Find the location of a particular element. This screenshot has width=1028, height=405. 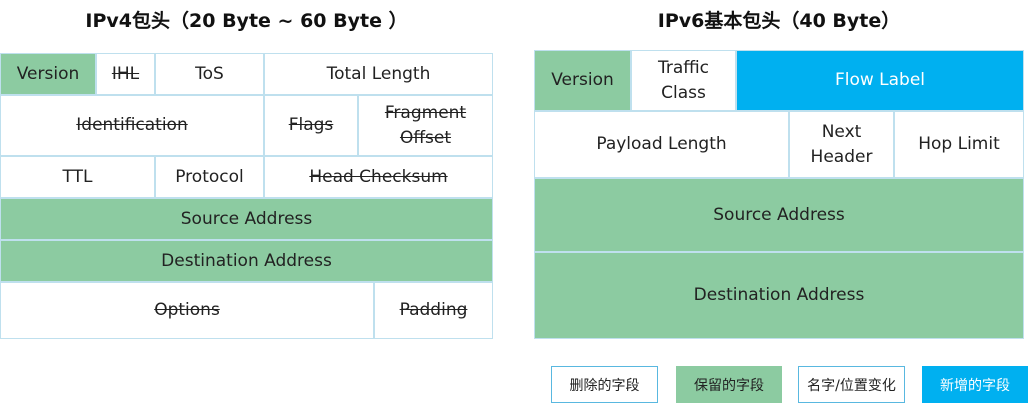

ipv4-field-tos: ToS is located at coordinates (209, 74).